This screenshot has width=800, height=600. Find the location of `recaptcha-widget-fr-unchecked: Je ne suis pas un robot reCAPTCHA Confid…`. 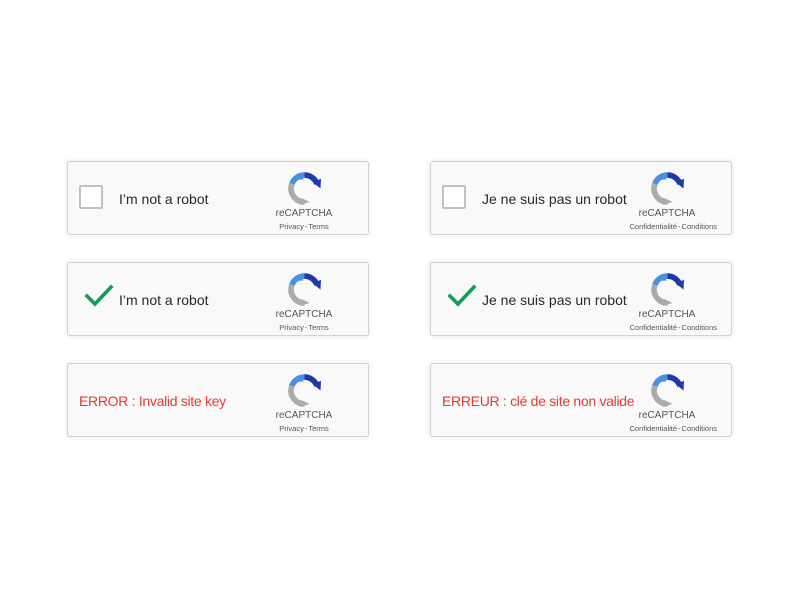

recaptcha-widget-fr-unchecked: Je ne suis pas un robot reCAPTCHA Confid… is located at coordinates (581, 198).